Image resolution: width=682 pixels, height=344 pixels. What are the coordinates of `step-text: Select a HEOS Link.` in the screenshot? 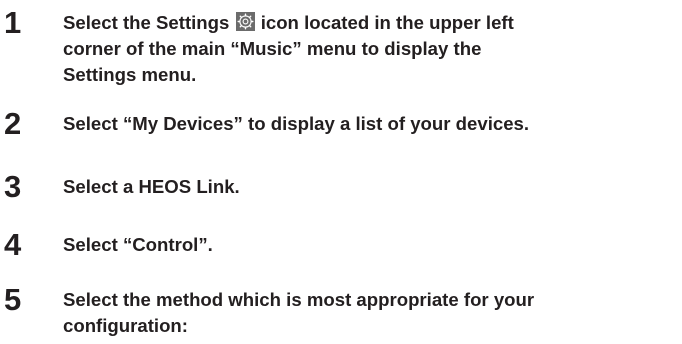 It's located at (151, 186).